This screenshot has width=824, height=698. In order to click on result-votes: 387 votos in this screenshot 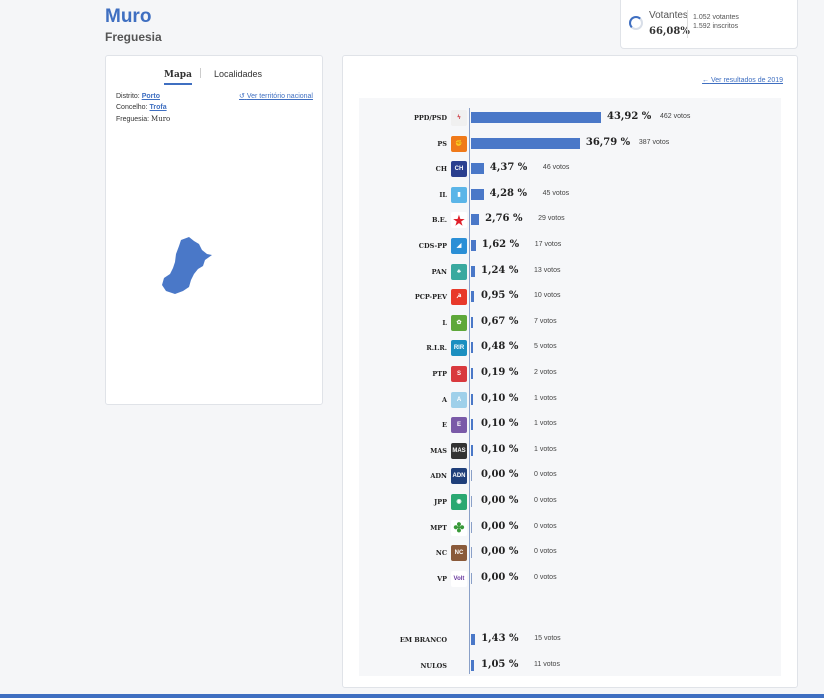, I will do `click(654, 142)`.